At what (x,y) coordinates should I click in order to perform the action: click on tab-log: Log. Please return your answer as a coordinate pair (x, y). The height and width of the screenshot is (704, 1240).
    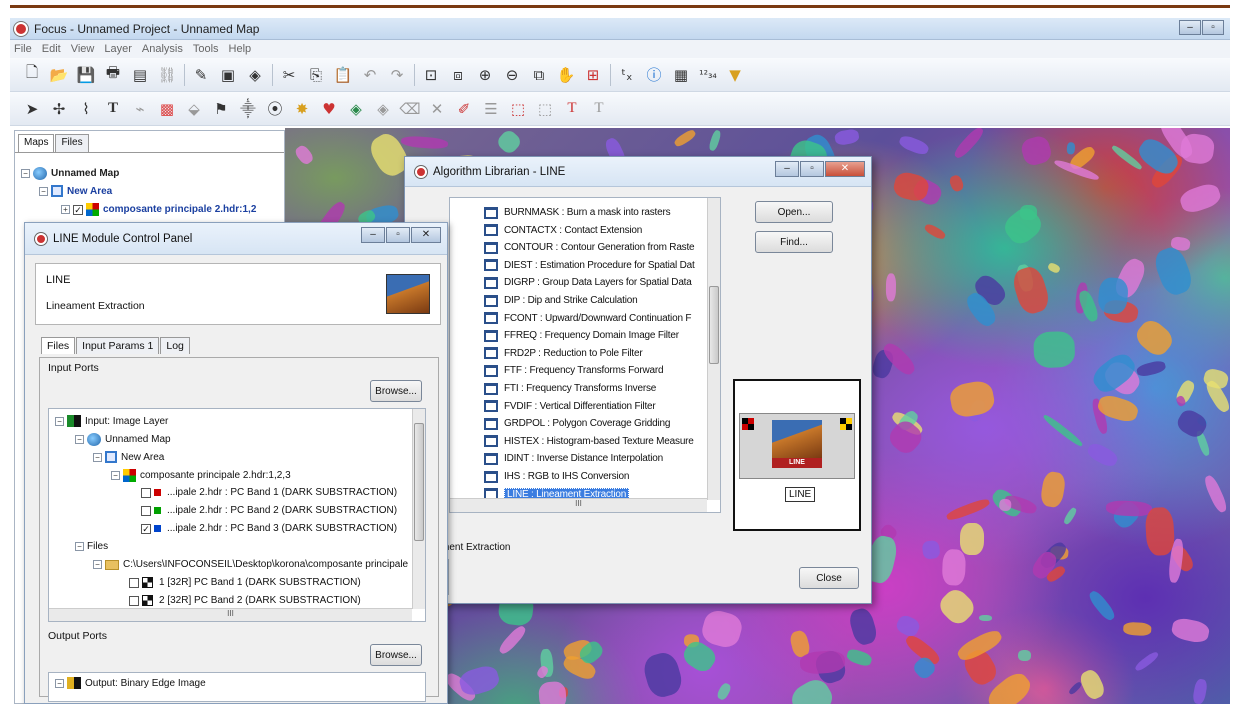
    Looking at the image, I should click on (175, 345).